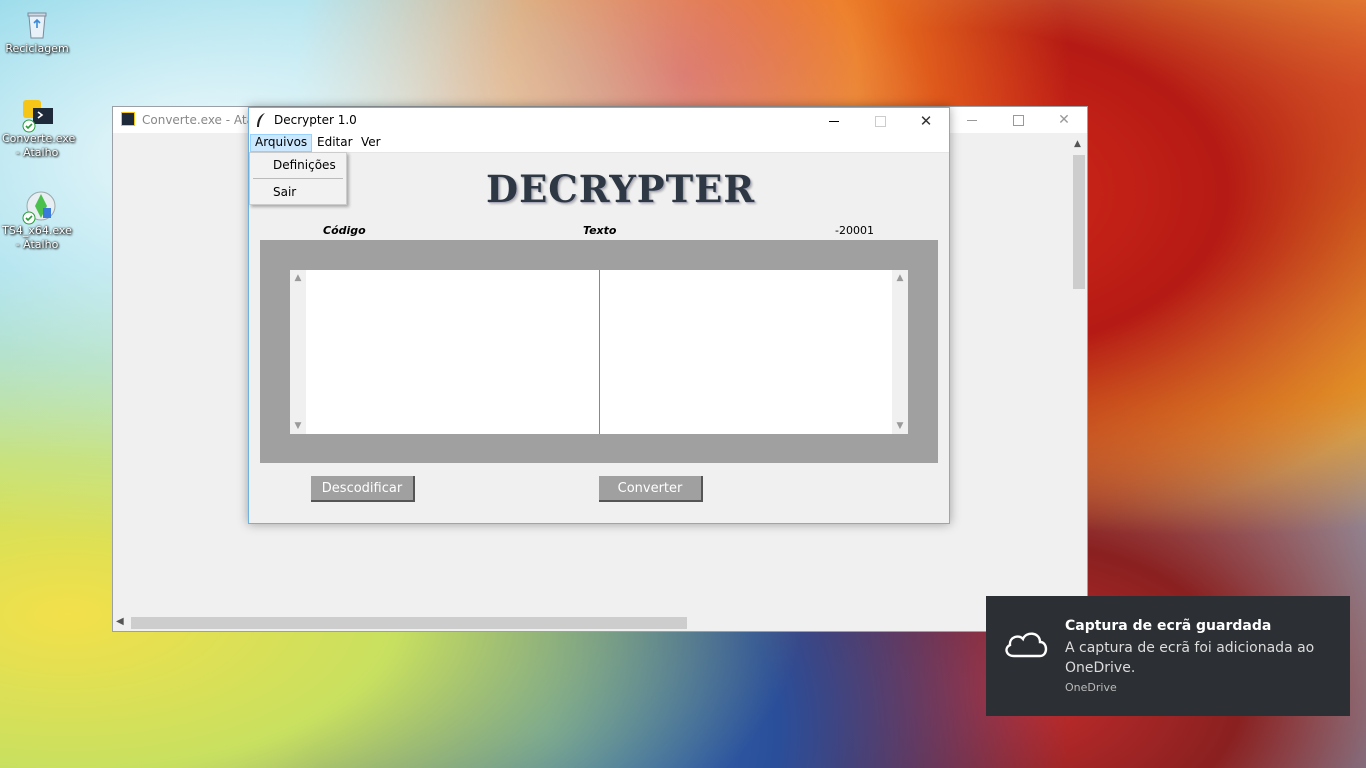 This screenshot has height=768, width=1366. I want to click on desktop-icon-ts4: TS4_x64.exe - Atalho, so click(37, 221).